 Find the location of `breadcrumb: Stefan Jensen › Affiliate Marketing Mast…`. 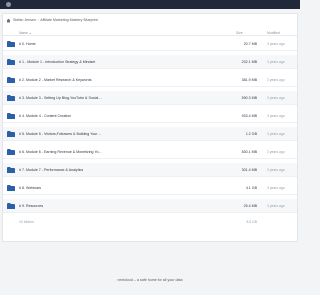

breadcrumb: Stefan Jensen › Affiliate Marketing Mast… is located at coordinates (52, 20).